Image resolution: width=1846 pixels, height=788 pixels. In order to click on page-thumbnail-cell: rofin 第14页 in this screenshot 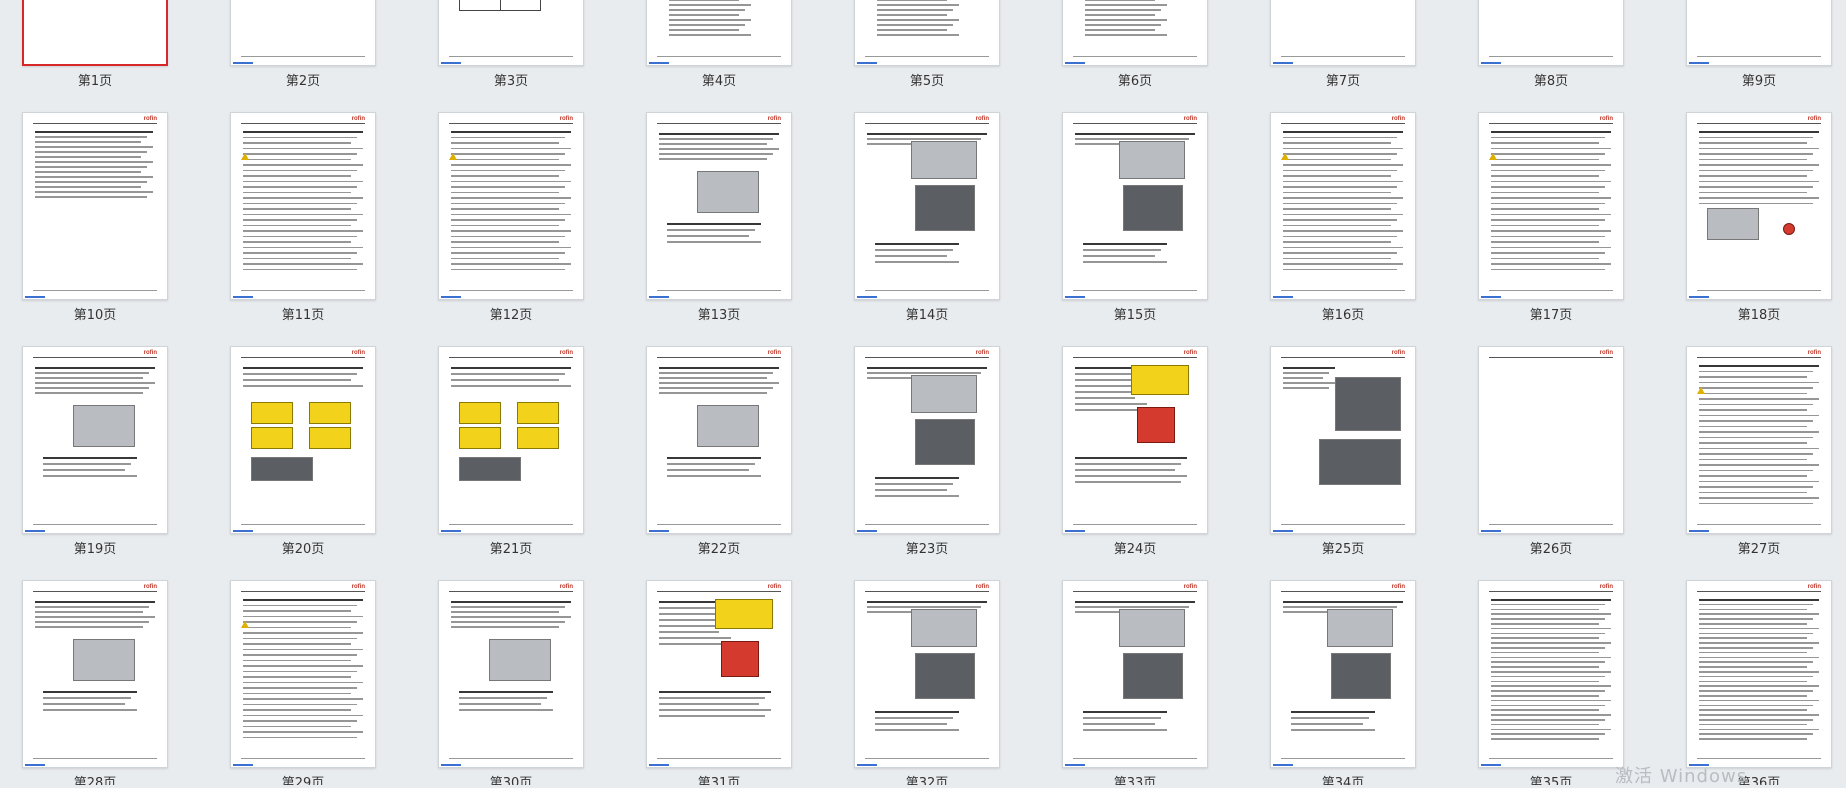, I will do `click(927, 217)`.